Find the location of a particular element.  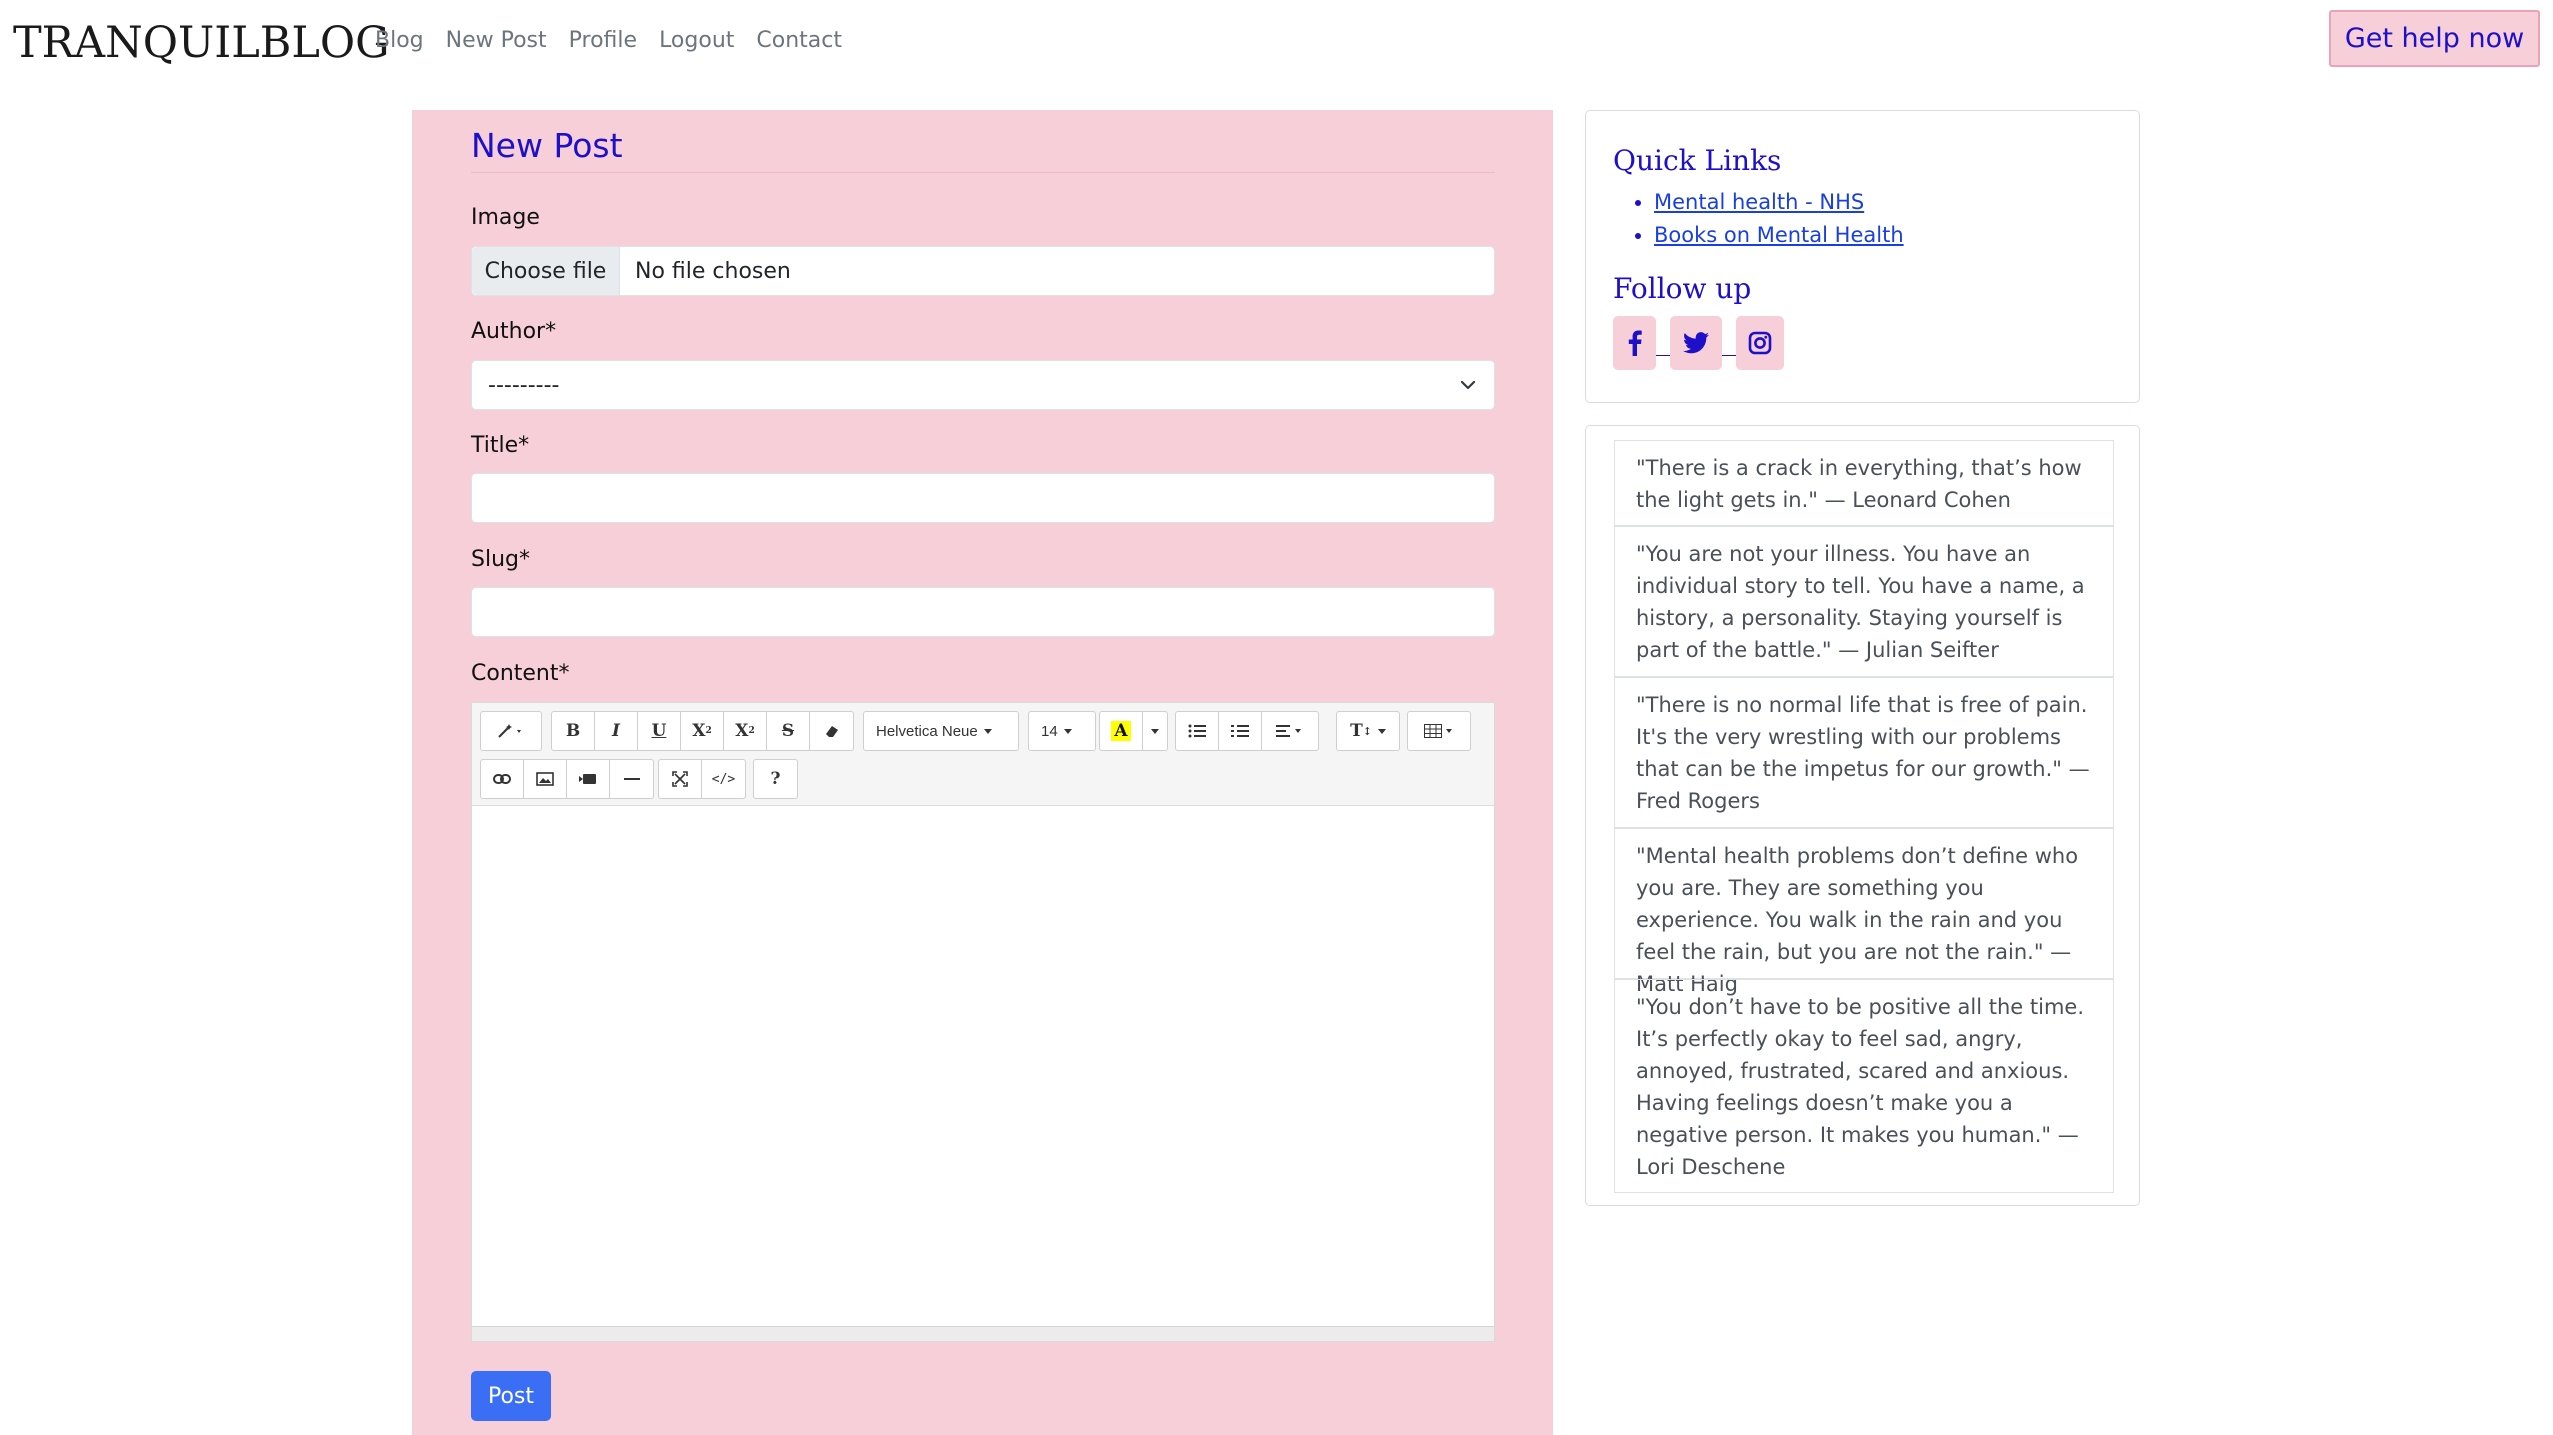

nav-new-post: New Post is located at coordinates (496, 40).